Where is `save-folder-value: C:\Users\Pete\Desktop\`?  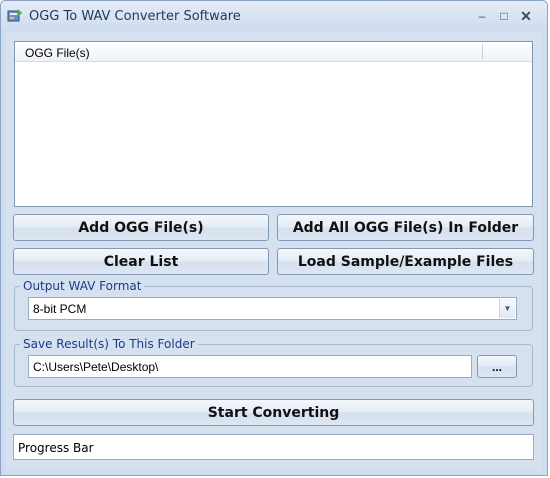
save-folder-value: C:\Users\Pete\Desktop\ is located at coordinates (96, 367).